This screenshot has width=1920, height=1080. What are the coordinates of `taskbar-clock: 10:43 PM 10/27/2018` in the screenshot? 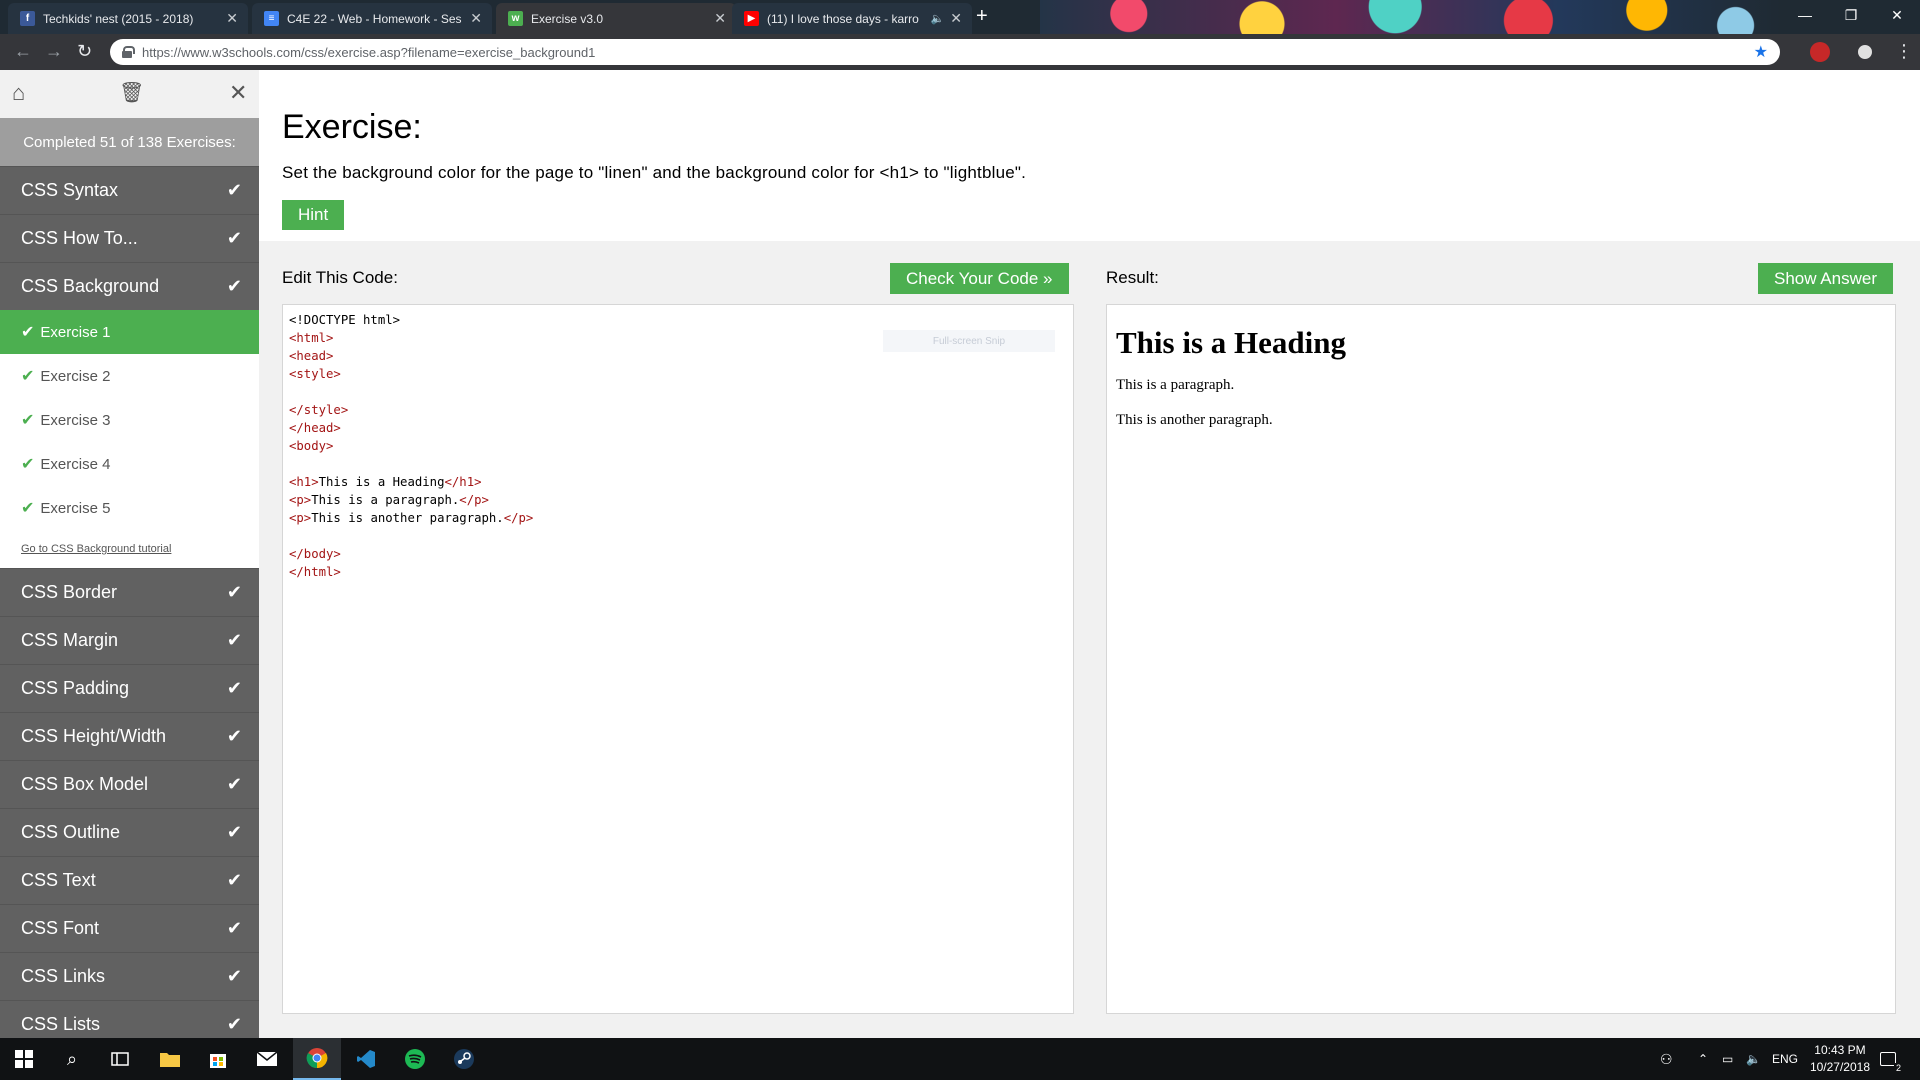 It's located at (1840, 1059).